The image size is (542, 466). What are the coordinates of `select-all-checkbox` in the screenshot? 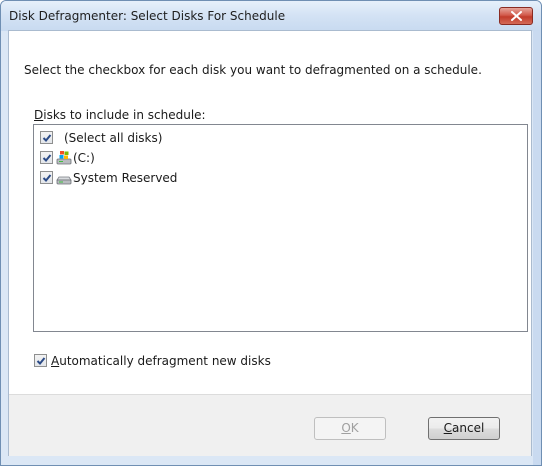 It's located at (46, 137).